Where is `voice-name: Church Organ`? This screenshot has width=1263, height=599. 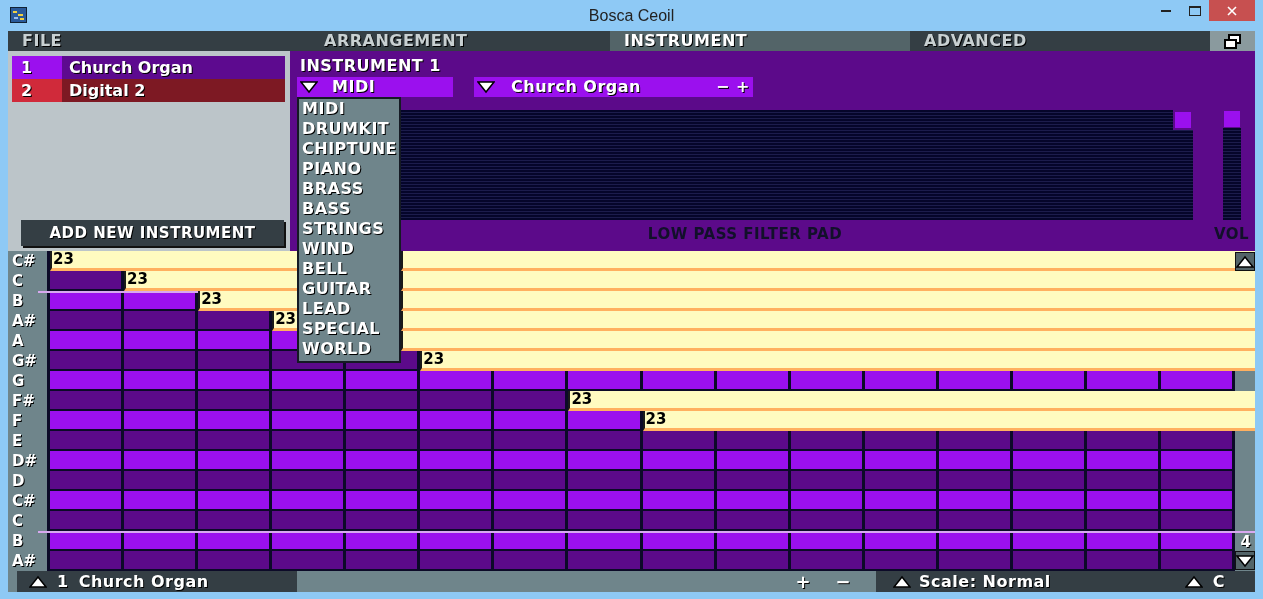 voice-name: Church Organ is located at coordinates (576, 87).